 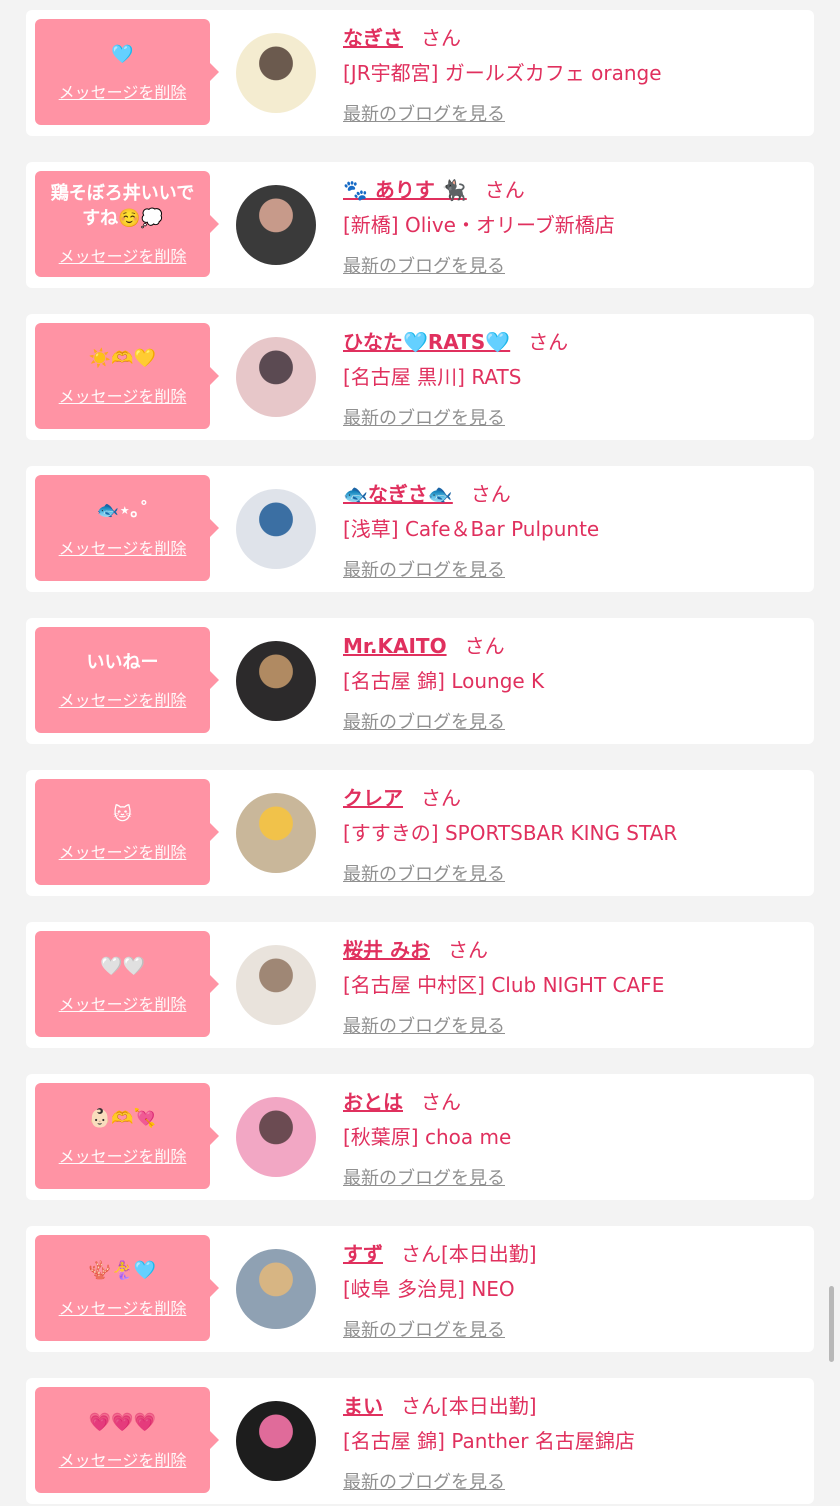 What do you see at coordinates (122, 814) in the screenshot?
I see `message-text: 🐱` at bounding box center [122, 814].